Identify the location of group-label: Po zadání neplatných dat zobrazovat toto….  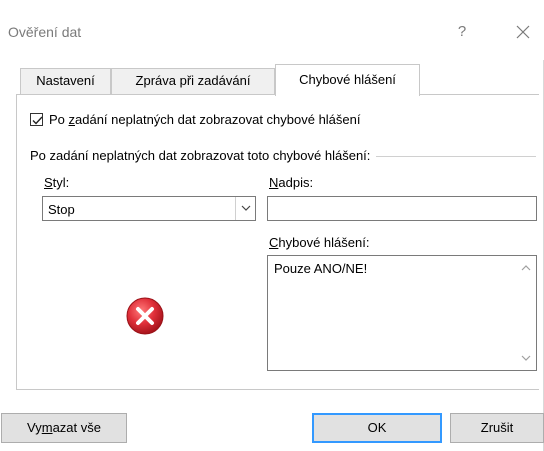
(203, 155).